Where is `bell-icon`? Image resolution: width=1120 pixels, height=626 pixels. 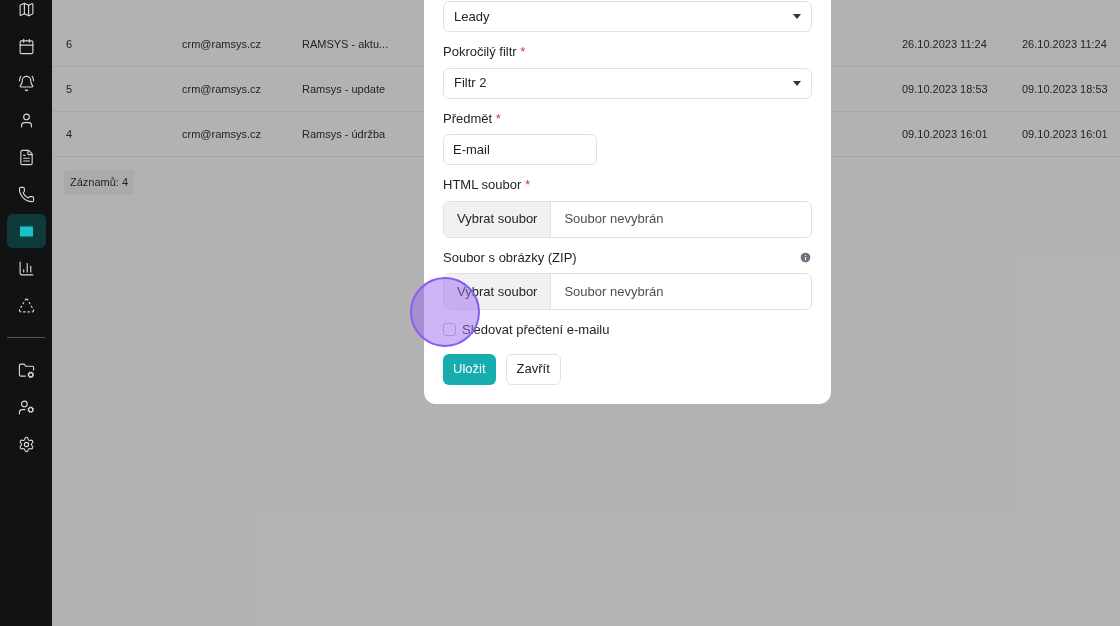
bell-icon is located at coordinates (26, 83).